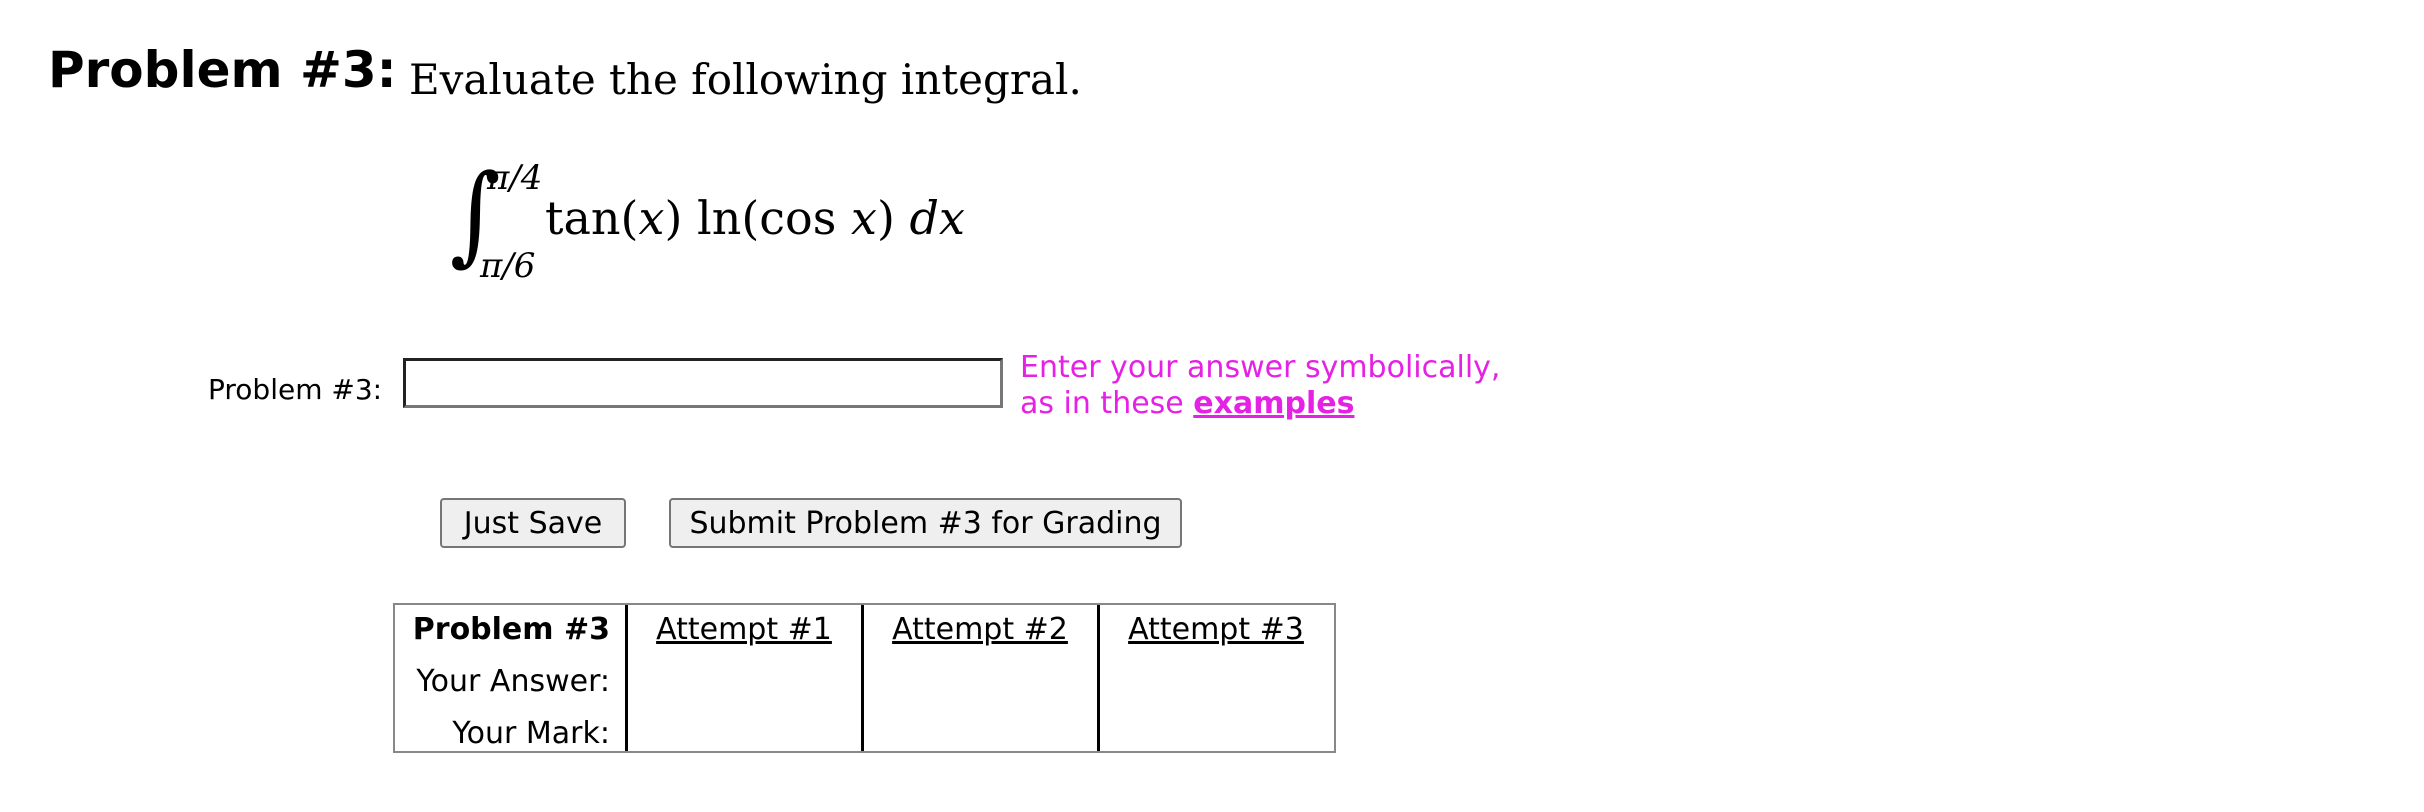 The image size is (2424, 812). Describe the element at coordinates (1260, 367) in the screenshot. I see `hint-line-1: Enter your answer symbolically,` at that location.